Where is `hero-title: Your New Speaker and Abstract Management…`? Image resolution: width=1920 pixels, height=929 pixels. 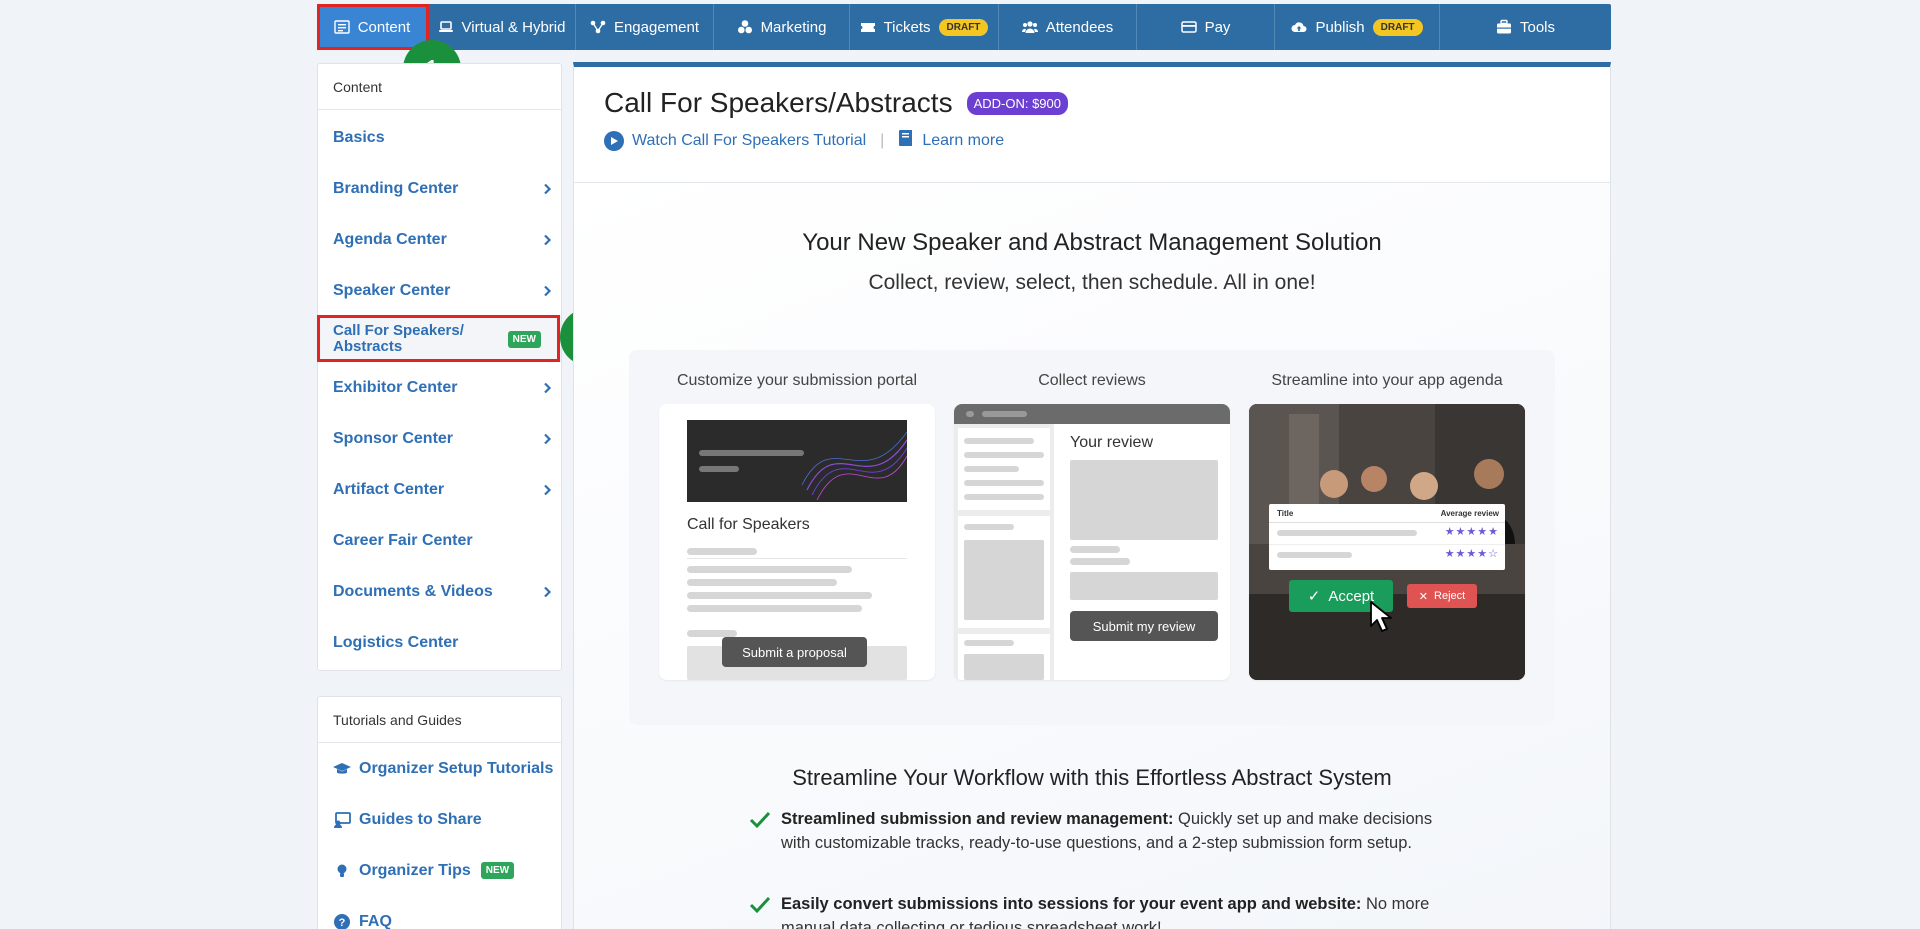
hero-title: Your New Speaker and Abstract Management… is located at coordinates (1092, 242).